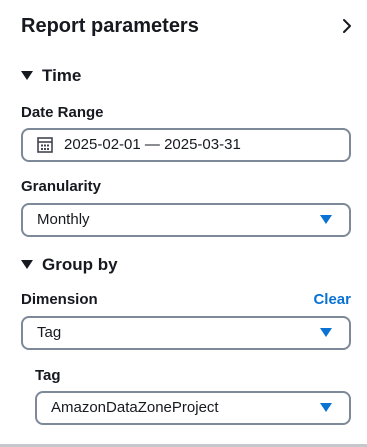  What do you see at coordinates (347, 26) in the screenshot?
I see `chevron-right-icon` at bounding box center [347, 26].